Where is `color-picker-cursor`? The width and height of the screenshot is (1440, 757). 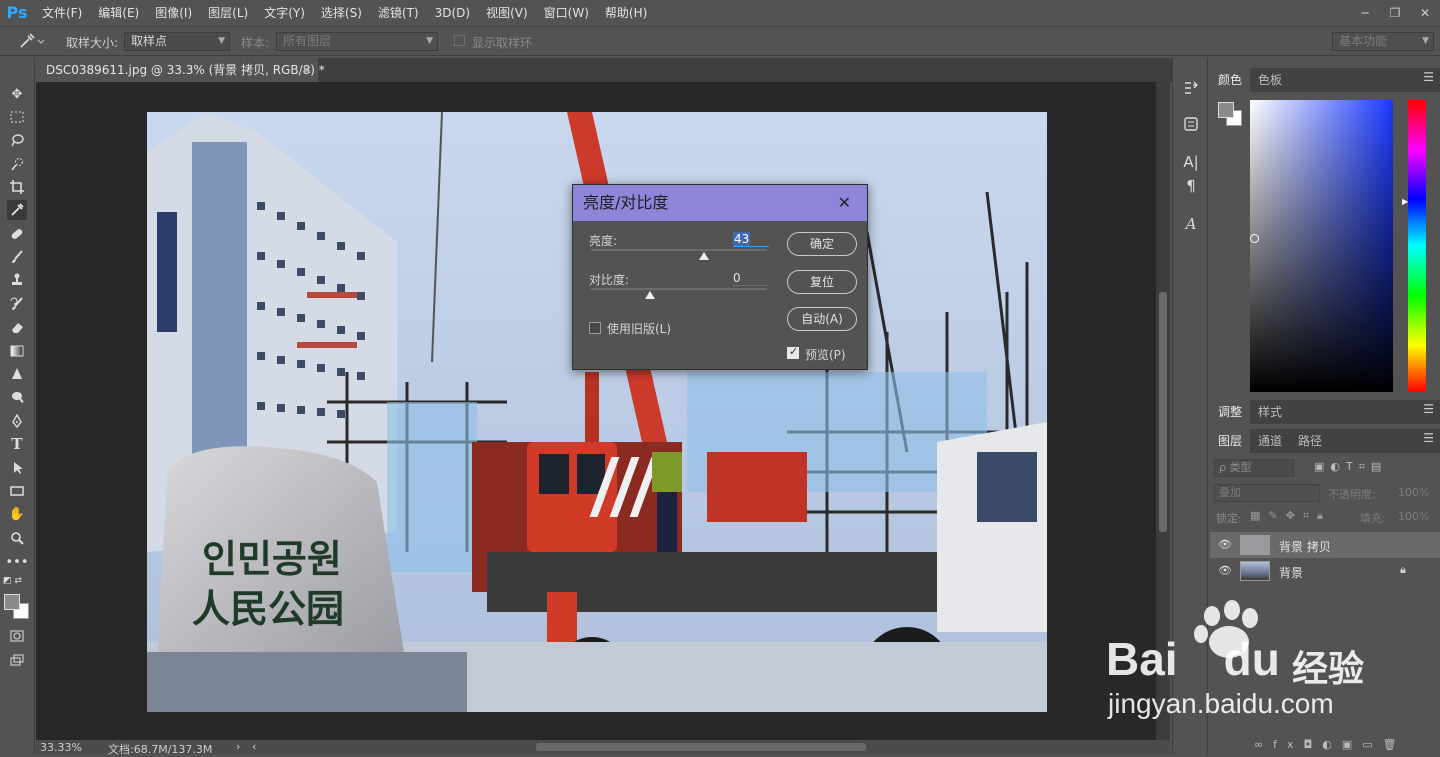
color-picker-cursor is located at coordinates (1254, 238).